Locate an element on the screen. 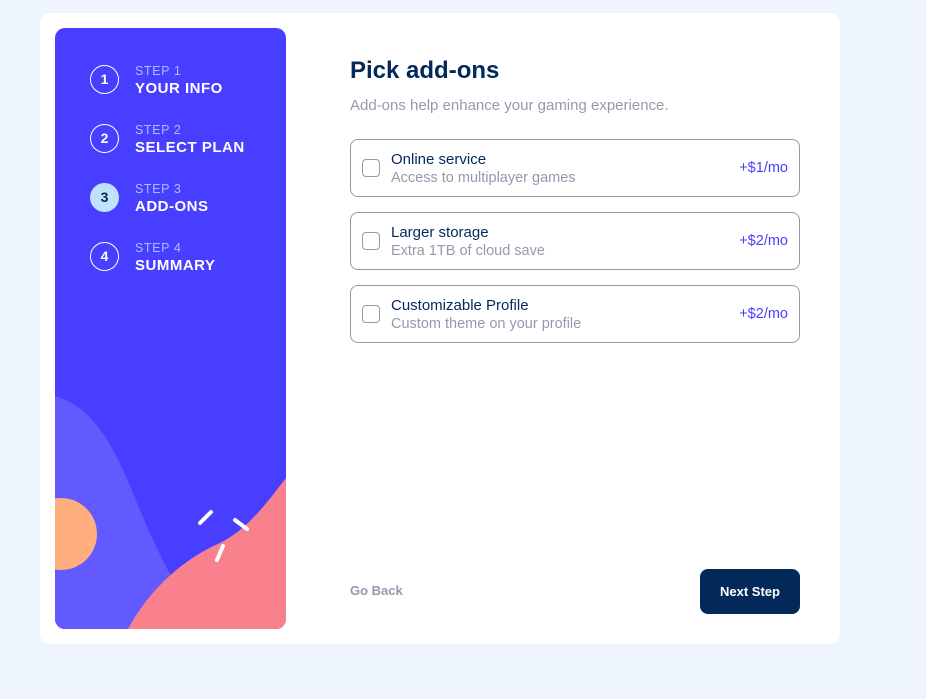  page-title: Pick add-ons is located at coordinates (425, 70).